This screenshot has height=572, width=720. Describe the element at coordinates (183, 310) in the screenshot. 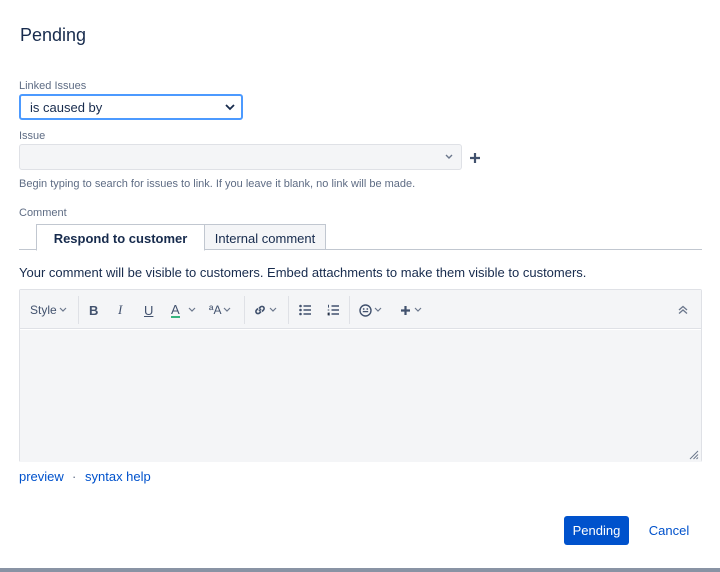

I see `text-color-dropdown: A` at that location.